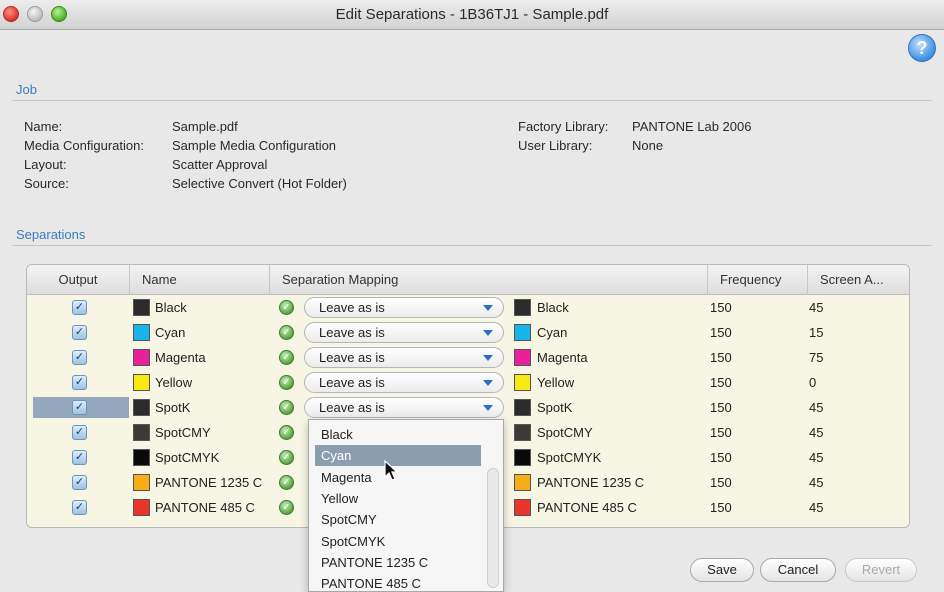 Image resolution: width=944 pixels, height=592 pixels. What do you see at coordinates (722, 570) in the screenshot?
I see `save-button: Save` at bounding box center [722, 570].